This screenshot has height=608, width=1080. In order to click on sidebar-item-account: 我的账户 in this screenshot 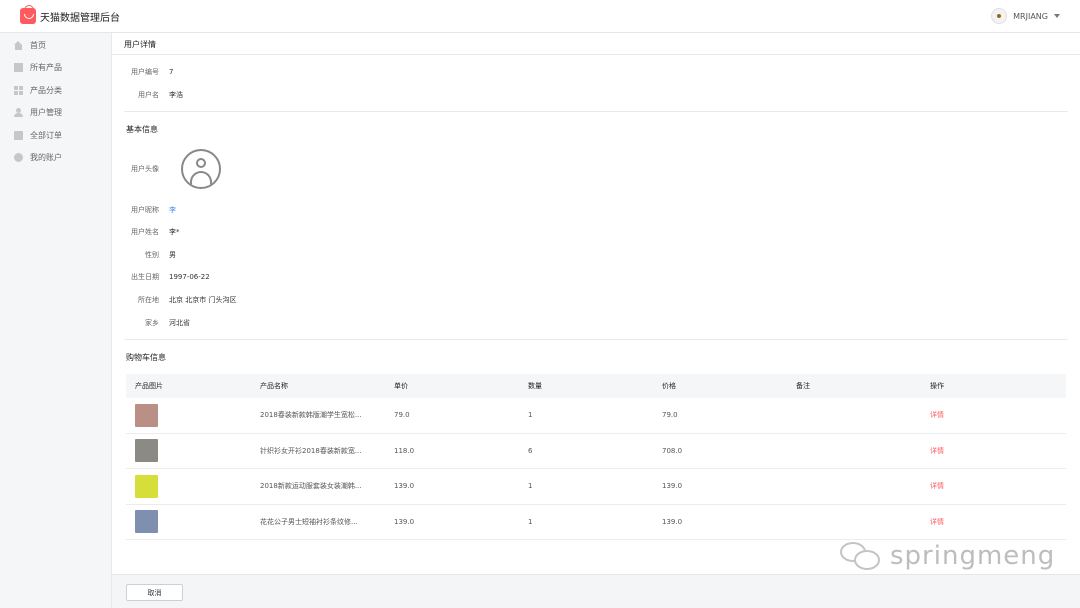, I will do `click(55, 158)`.